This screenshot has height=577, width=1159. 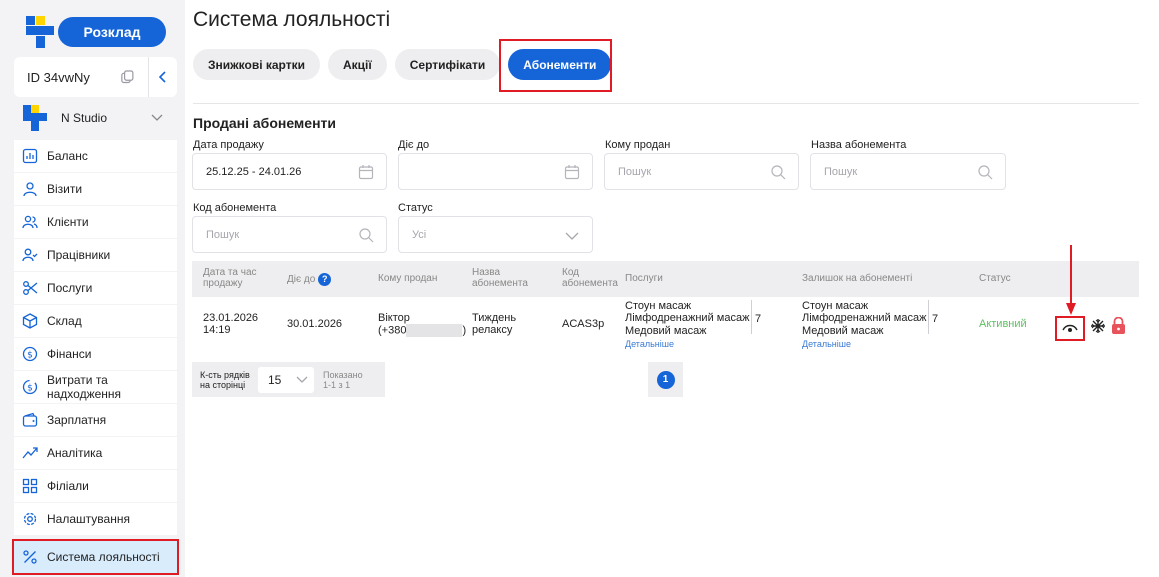 What do you see at coordinates (995, 278) in the screenshot?
I see `header-status: Статус` at bounding box center [995, 278].